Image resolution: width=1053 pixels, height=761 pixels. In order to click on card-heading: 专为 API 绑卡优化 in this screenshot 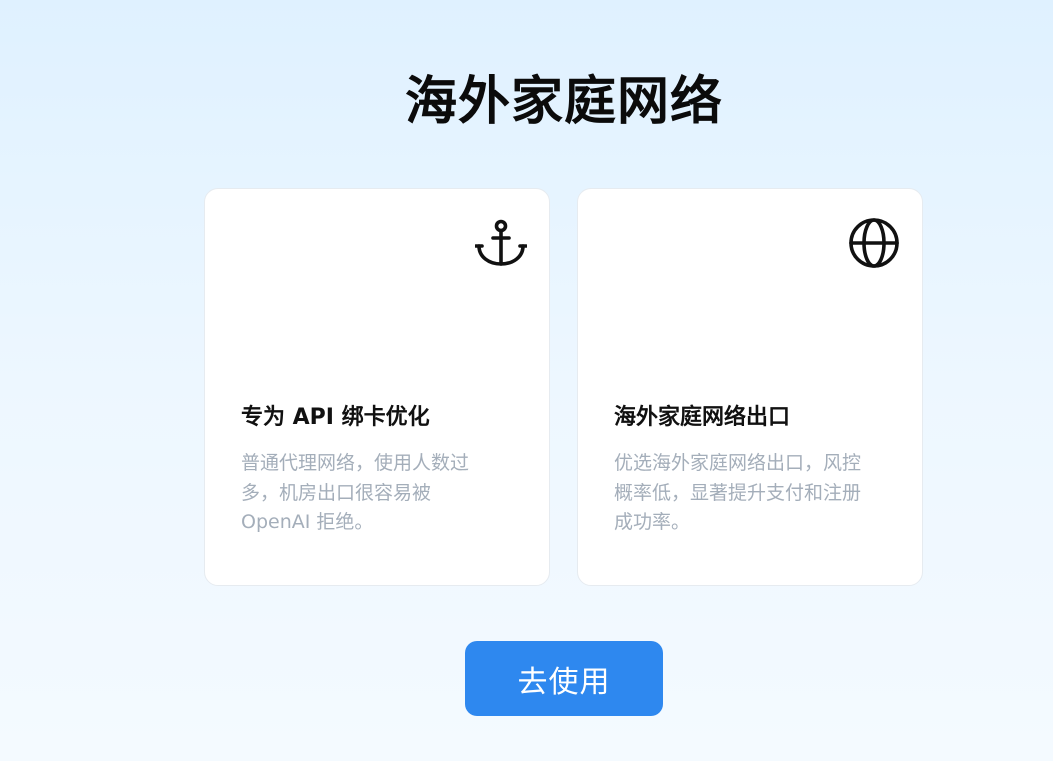, I will do `click(335, 417)`.